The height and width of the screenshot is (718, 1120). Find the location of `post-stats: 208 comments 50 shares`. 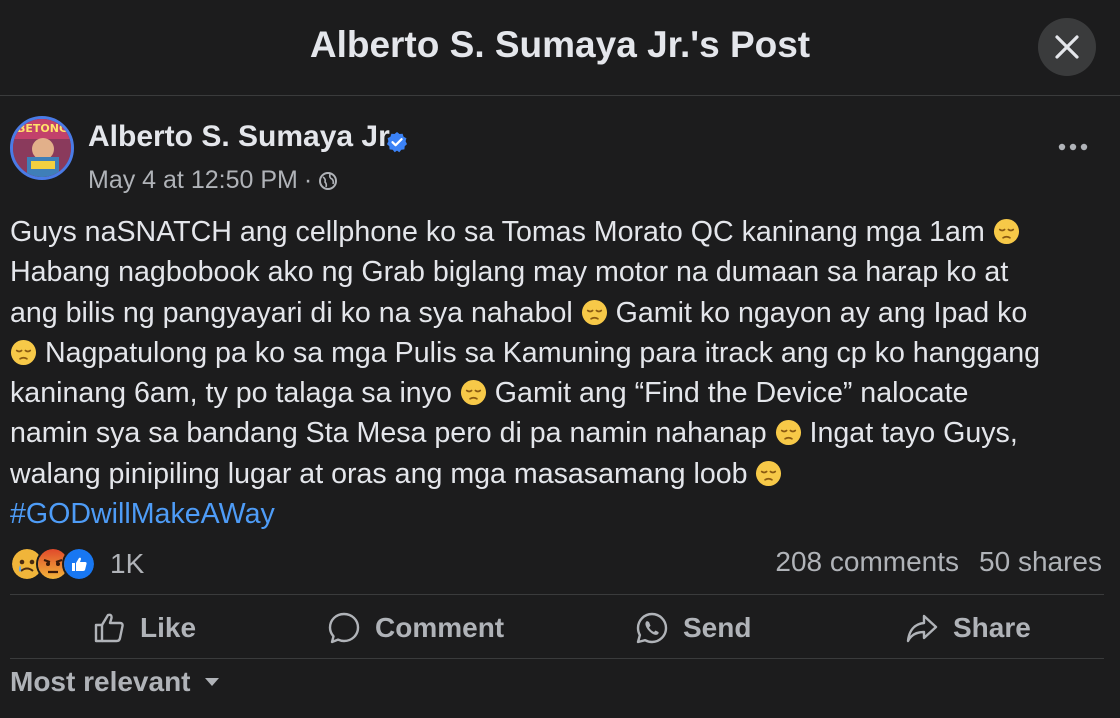

post-stats: 208 comments 50 shares is located at coordinates (938, 562).